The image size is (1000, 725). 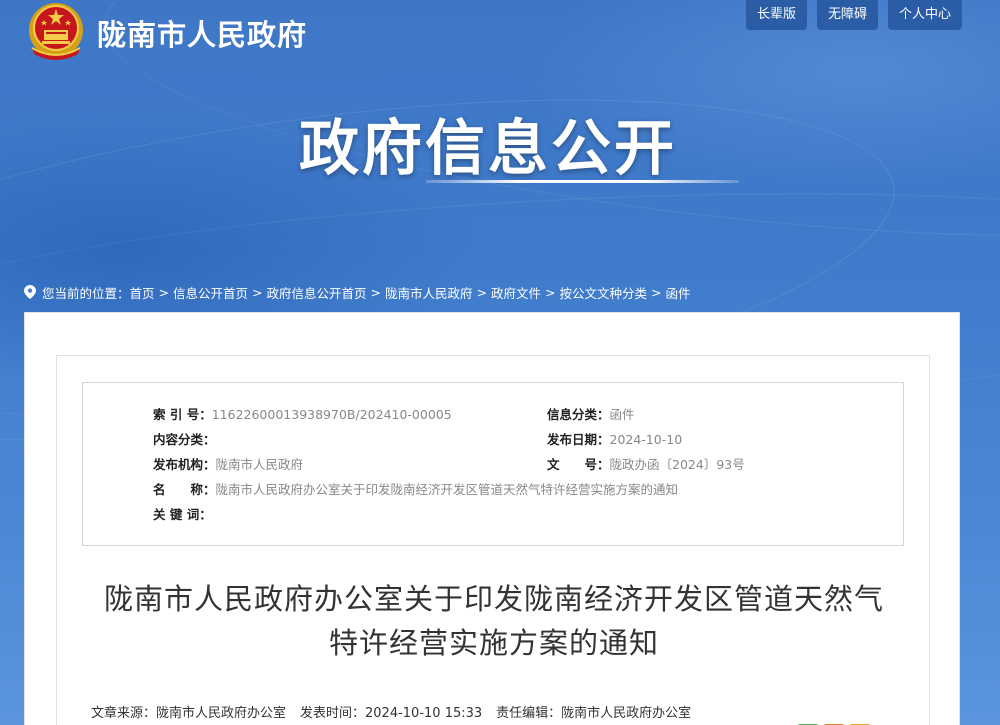 What do you see at coordinates (582, 181) in the screenshot?
I see `hero-underline` at bounding box center [582, 181].